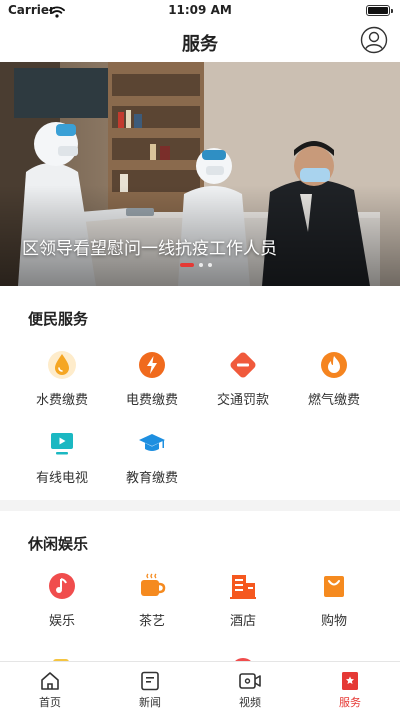  Describe the element at coordinates (200, 505) in the screenshot. I see `section-divider` at that location.